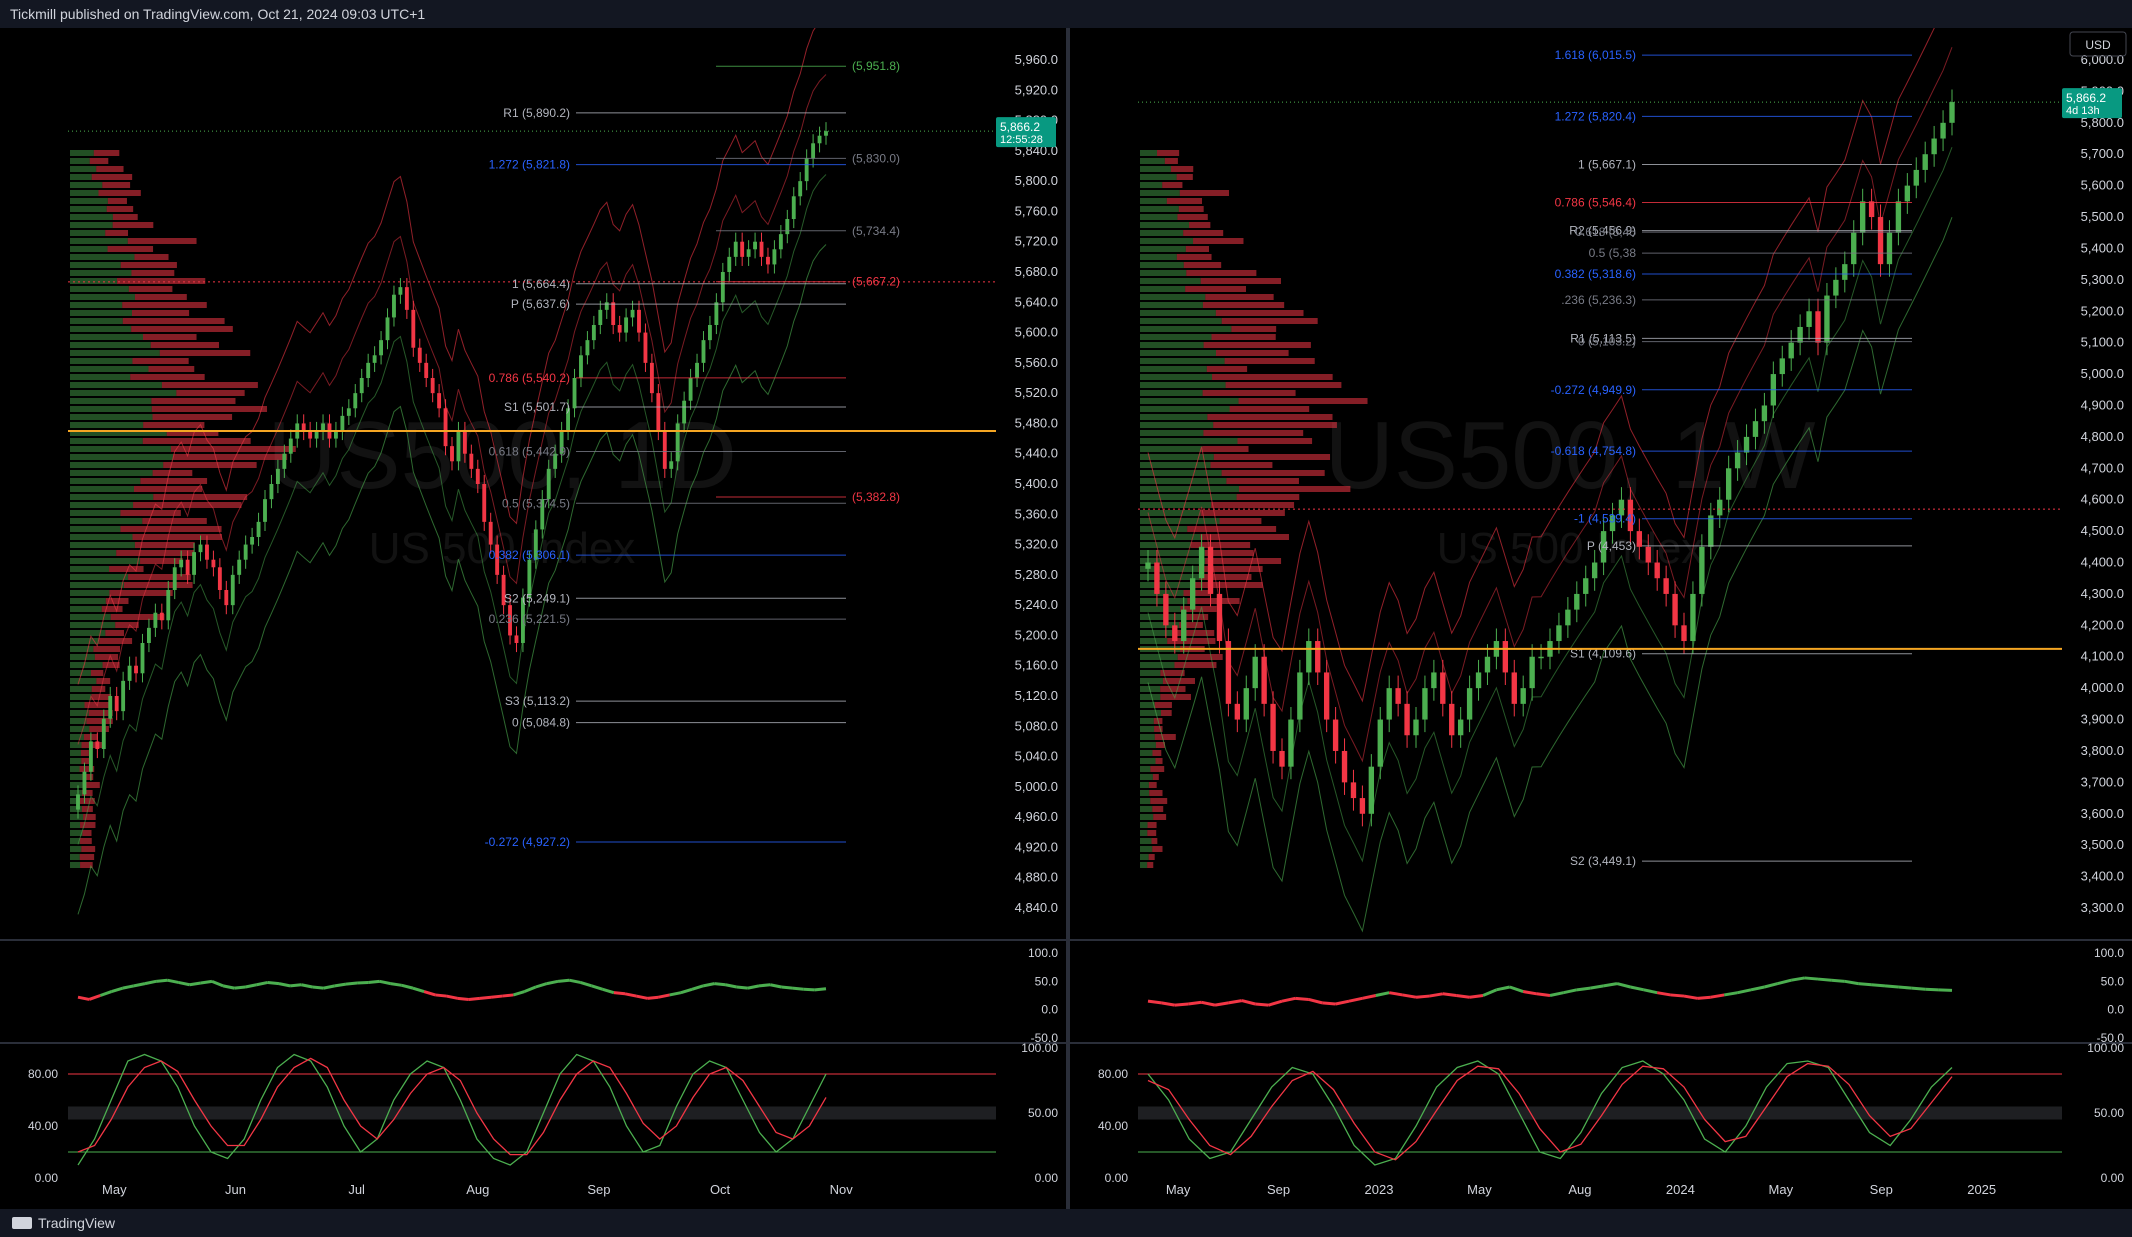  Describe the element at coordinates (1593, 451) in the screenshot. I see `level-label: -0.618 (4,754.8)` at that location.